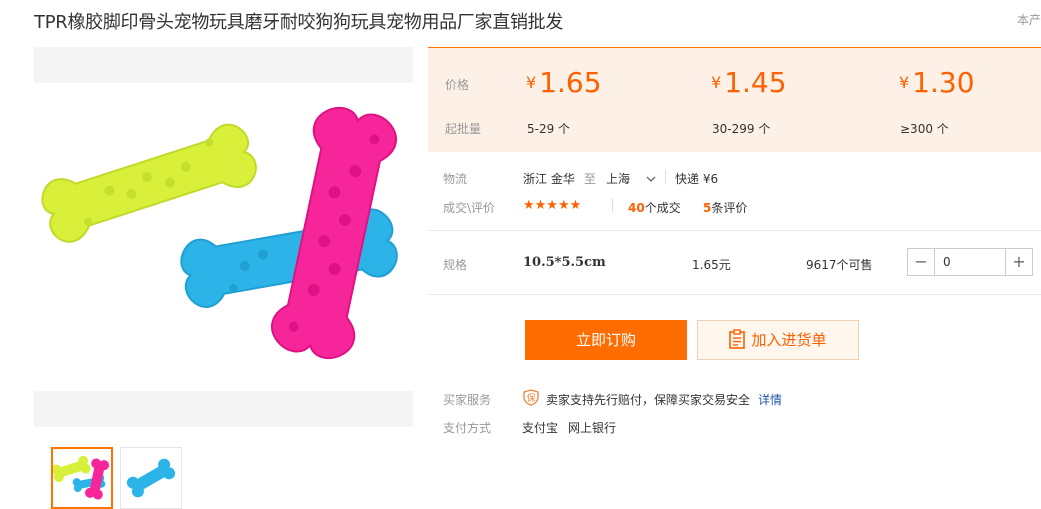 This screenshot has width=1041, height=509. I want to click on details-link: 详情, so click(770, 399).